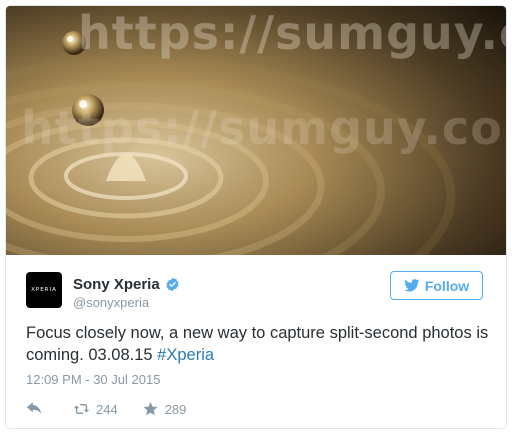 This screenshot has width=517, height=438. I want to click on twitter-bird-icon, so click(411, 285).